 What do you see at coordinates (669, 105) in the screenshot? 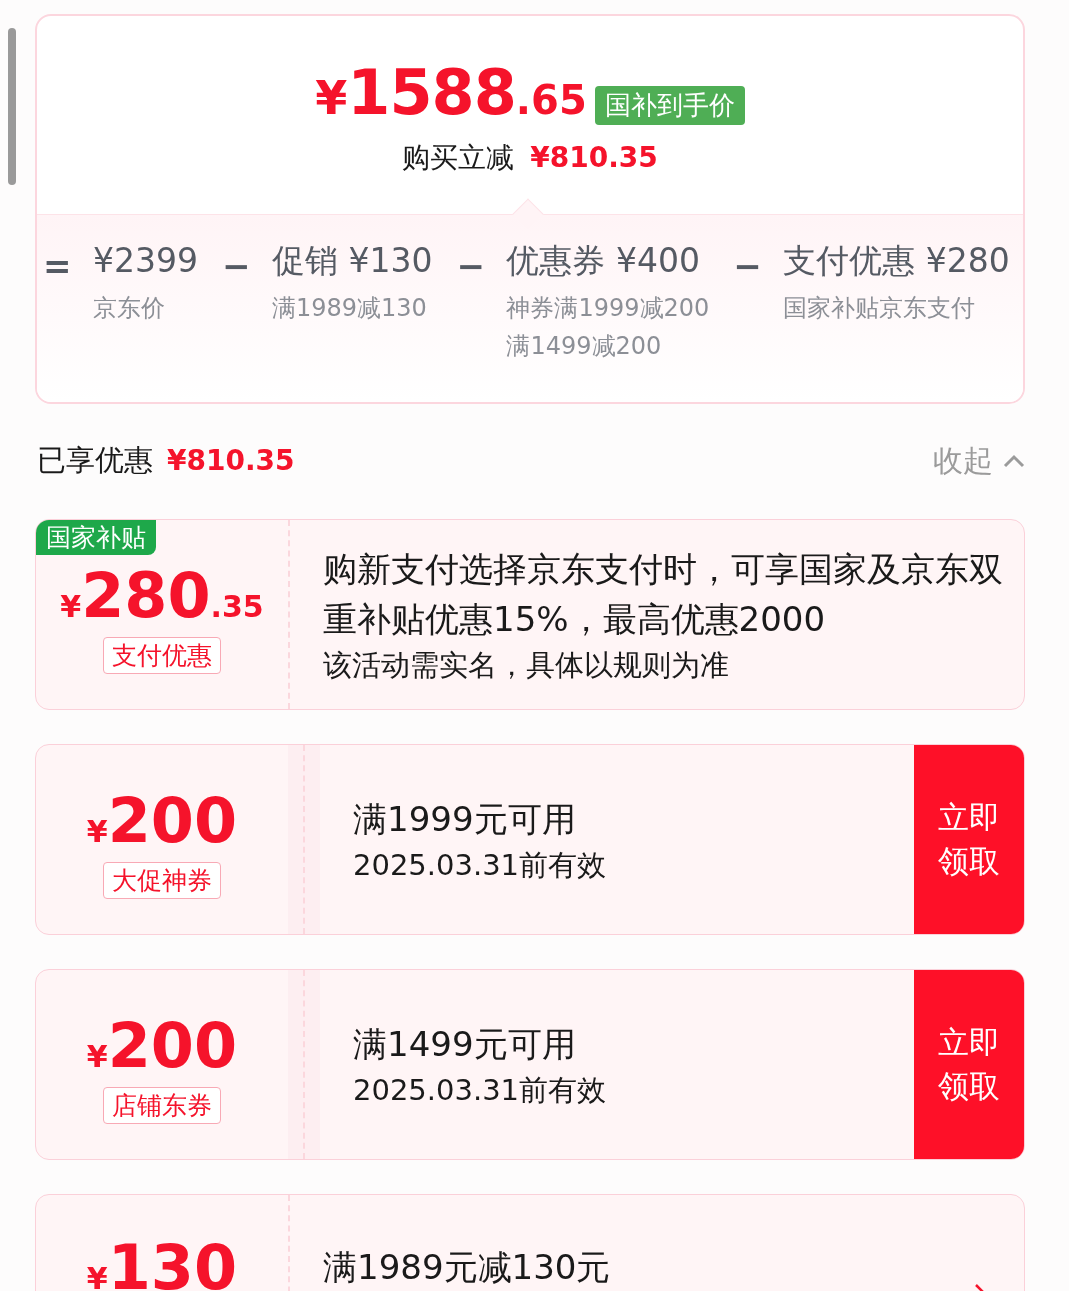
I see `price-badge: 国补到手价` at bounding box center [669, 105].